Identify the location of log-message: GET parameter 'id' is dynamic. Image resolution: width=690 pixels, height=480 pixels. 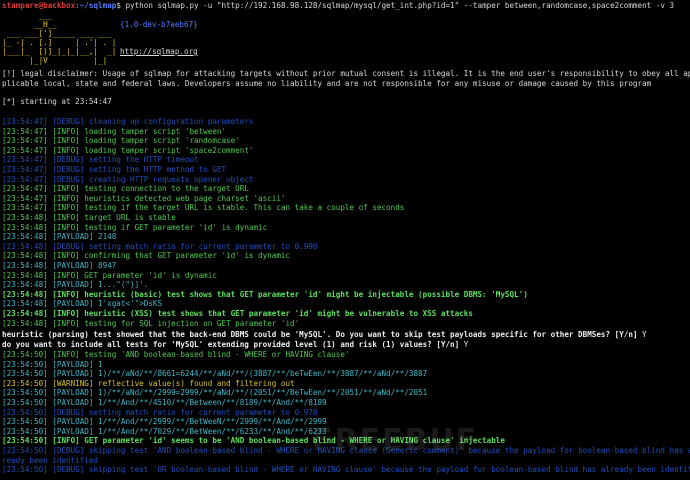
(148, 275).